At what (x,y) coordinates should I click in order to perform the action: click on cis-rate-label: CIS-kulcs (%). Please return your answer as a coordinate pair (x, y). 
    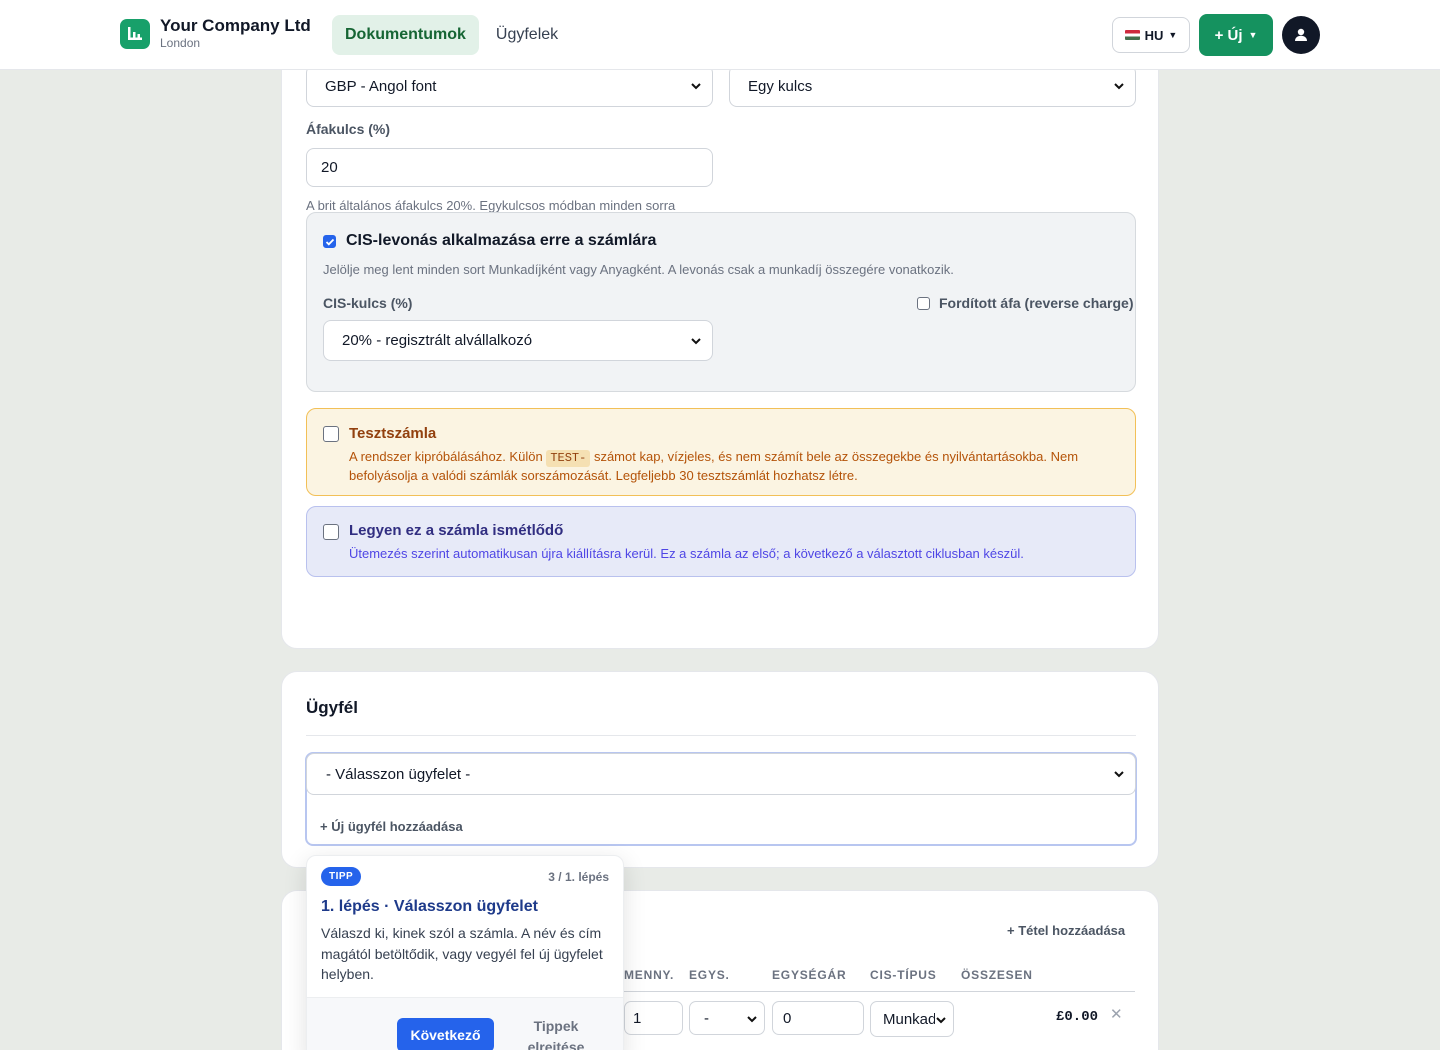
    Looking at the image, I should click on (368, 303).